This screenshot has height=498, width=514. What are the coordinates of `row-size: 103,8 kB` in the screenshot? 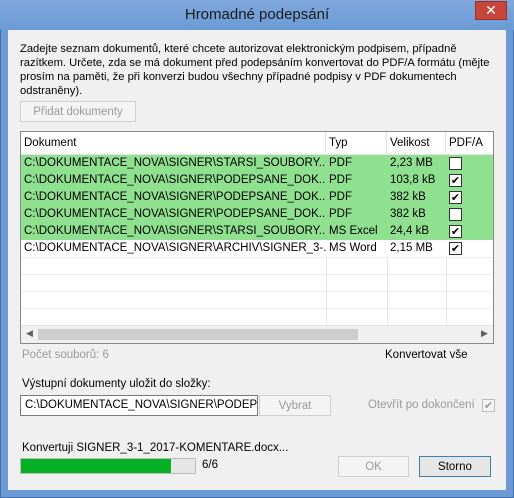 It's located at (413, 180).